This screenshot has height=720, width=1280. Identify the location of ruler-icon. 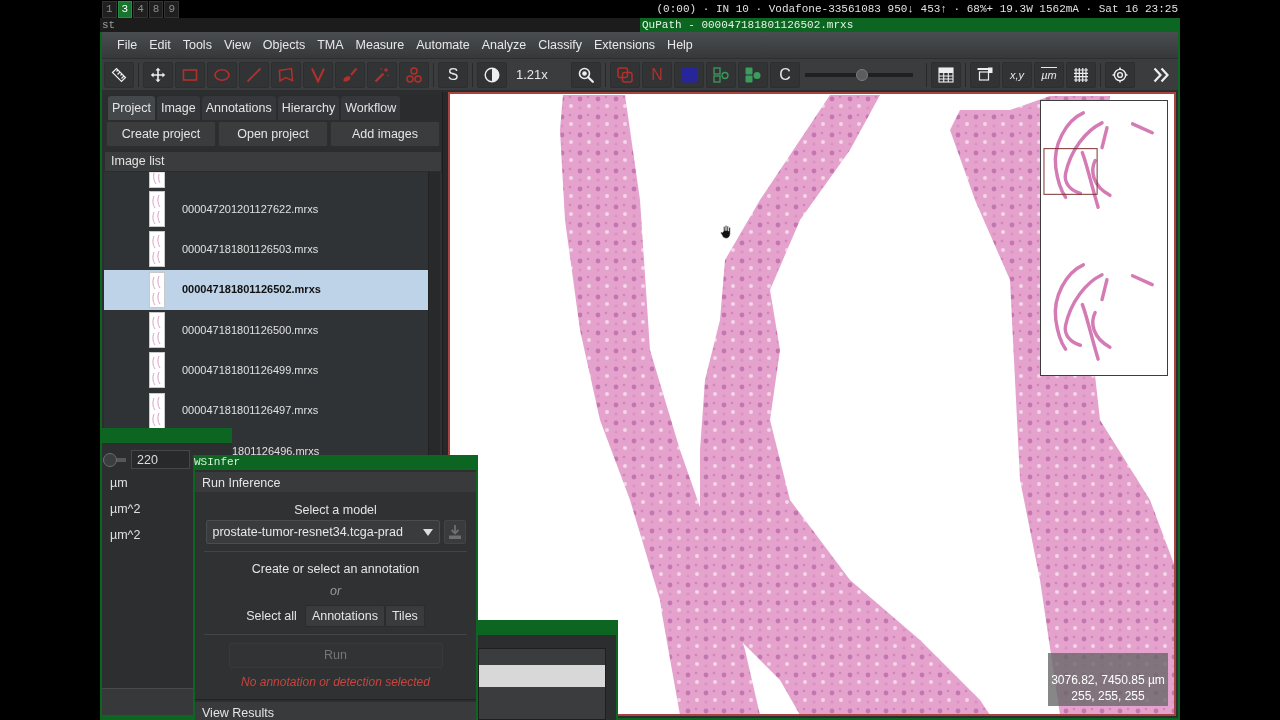
(119, 74).